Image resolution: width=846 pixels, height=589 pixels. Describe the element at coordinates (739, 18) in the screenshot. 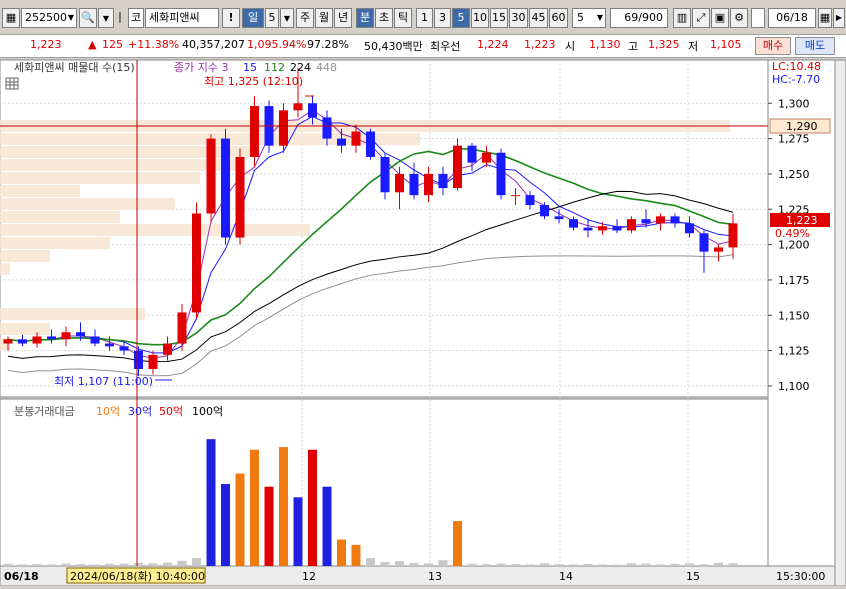

I see `gear-icon: ⚙` at that location.